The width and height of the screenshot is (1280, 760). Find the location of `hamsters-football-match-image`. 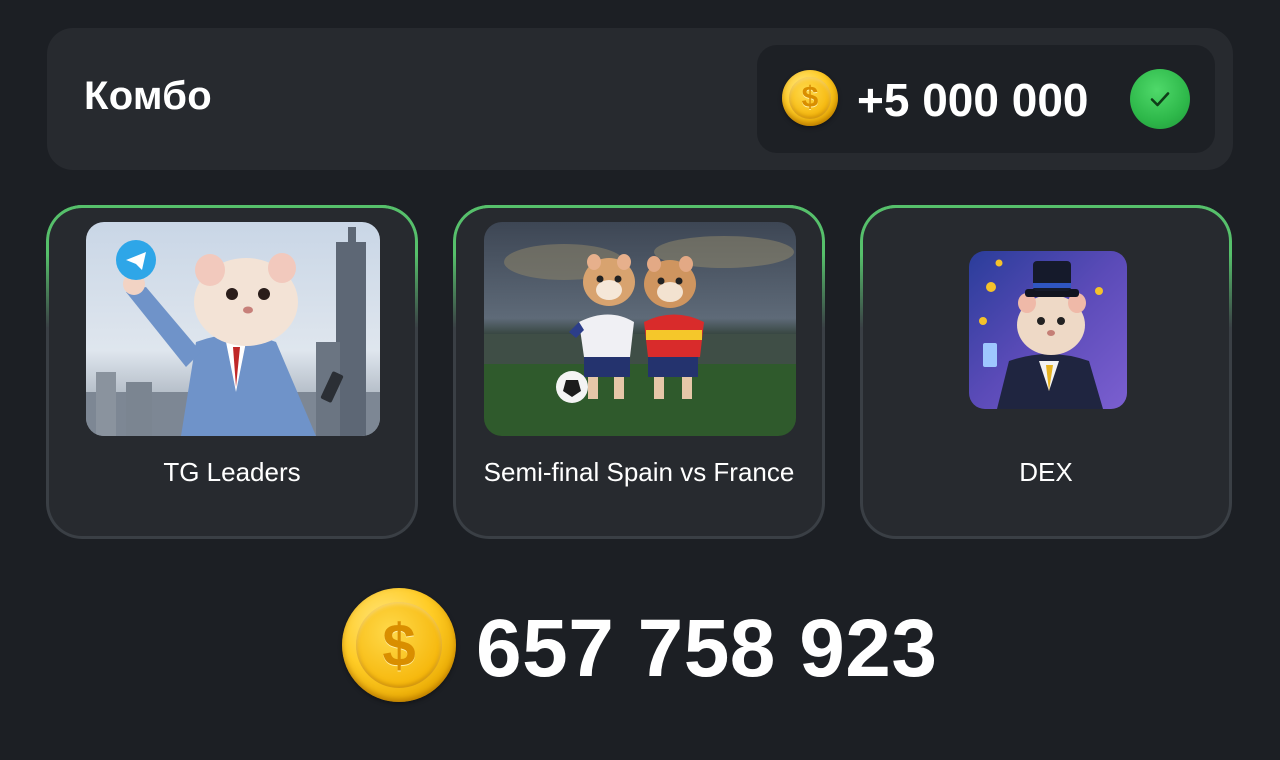

hamsters-football-match-image is located at coordinates (640, 329).